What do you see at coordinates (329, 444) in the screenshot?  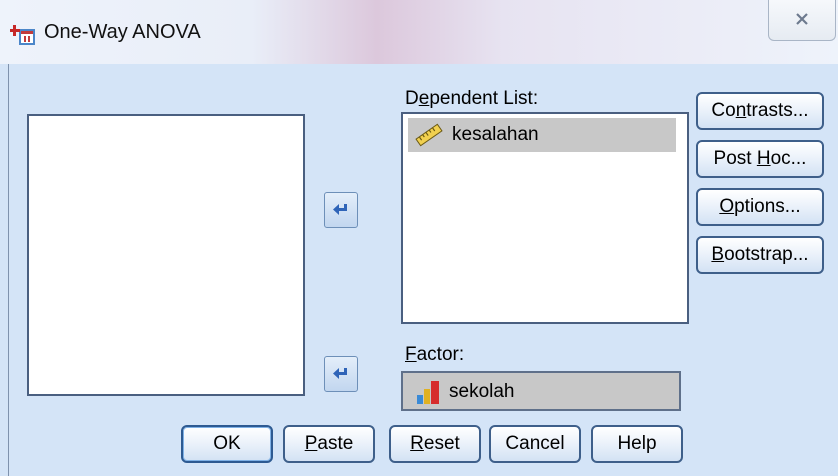 I see `paste-button: Paste` at bounding box center [329, 444].